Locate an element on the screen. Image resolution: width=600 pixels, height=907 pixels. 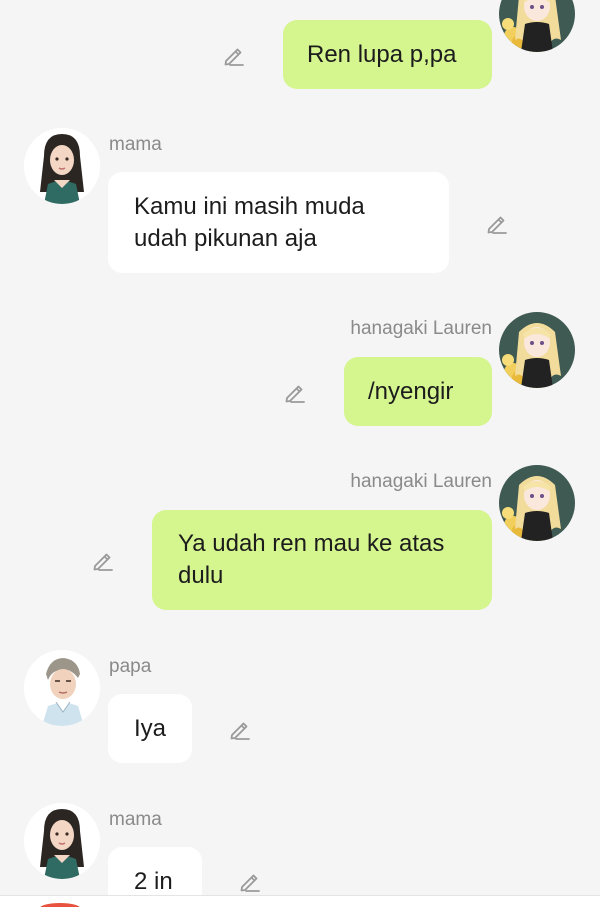
message-bubble-sent: Ren lupa p,pa is located at coordinates (387, 54).